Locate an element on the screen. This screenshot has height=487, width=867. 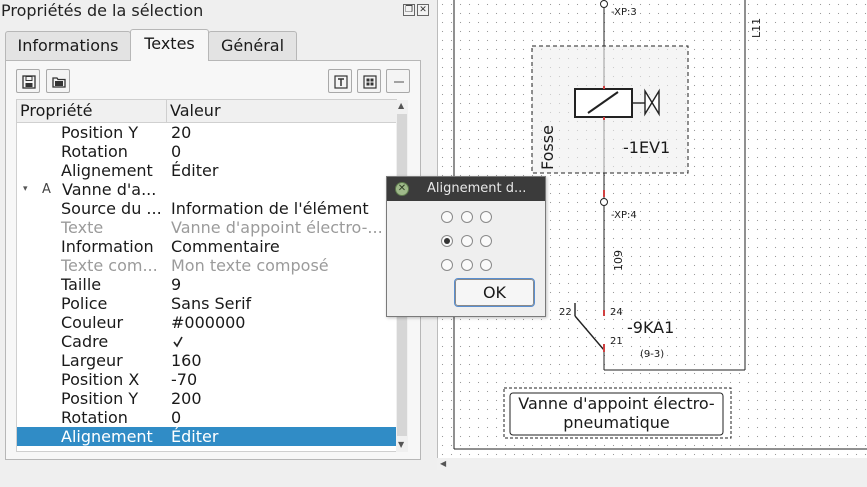
table-row: Position Y 200 is located at coordinates (206, 398).